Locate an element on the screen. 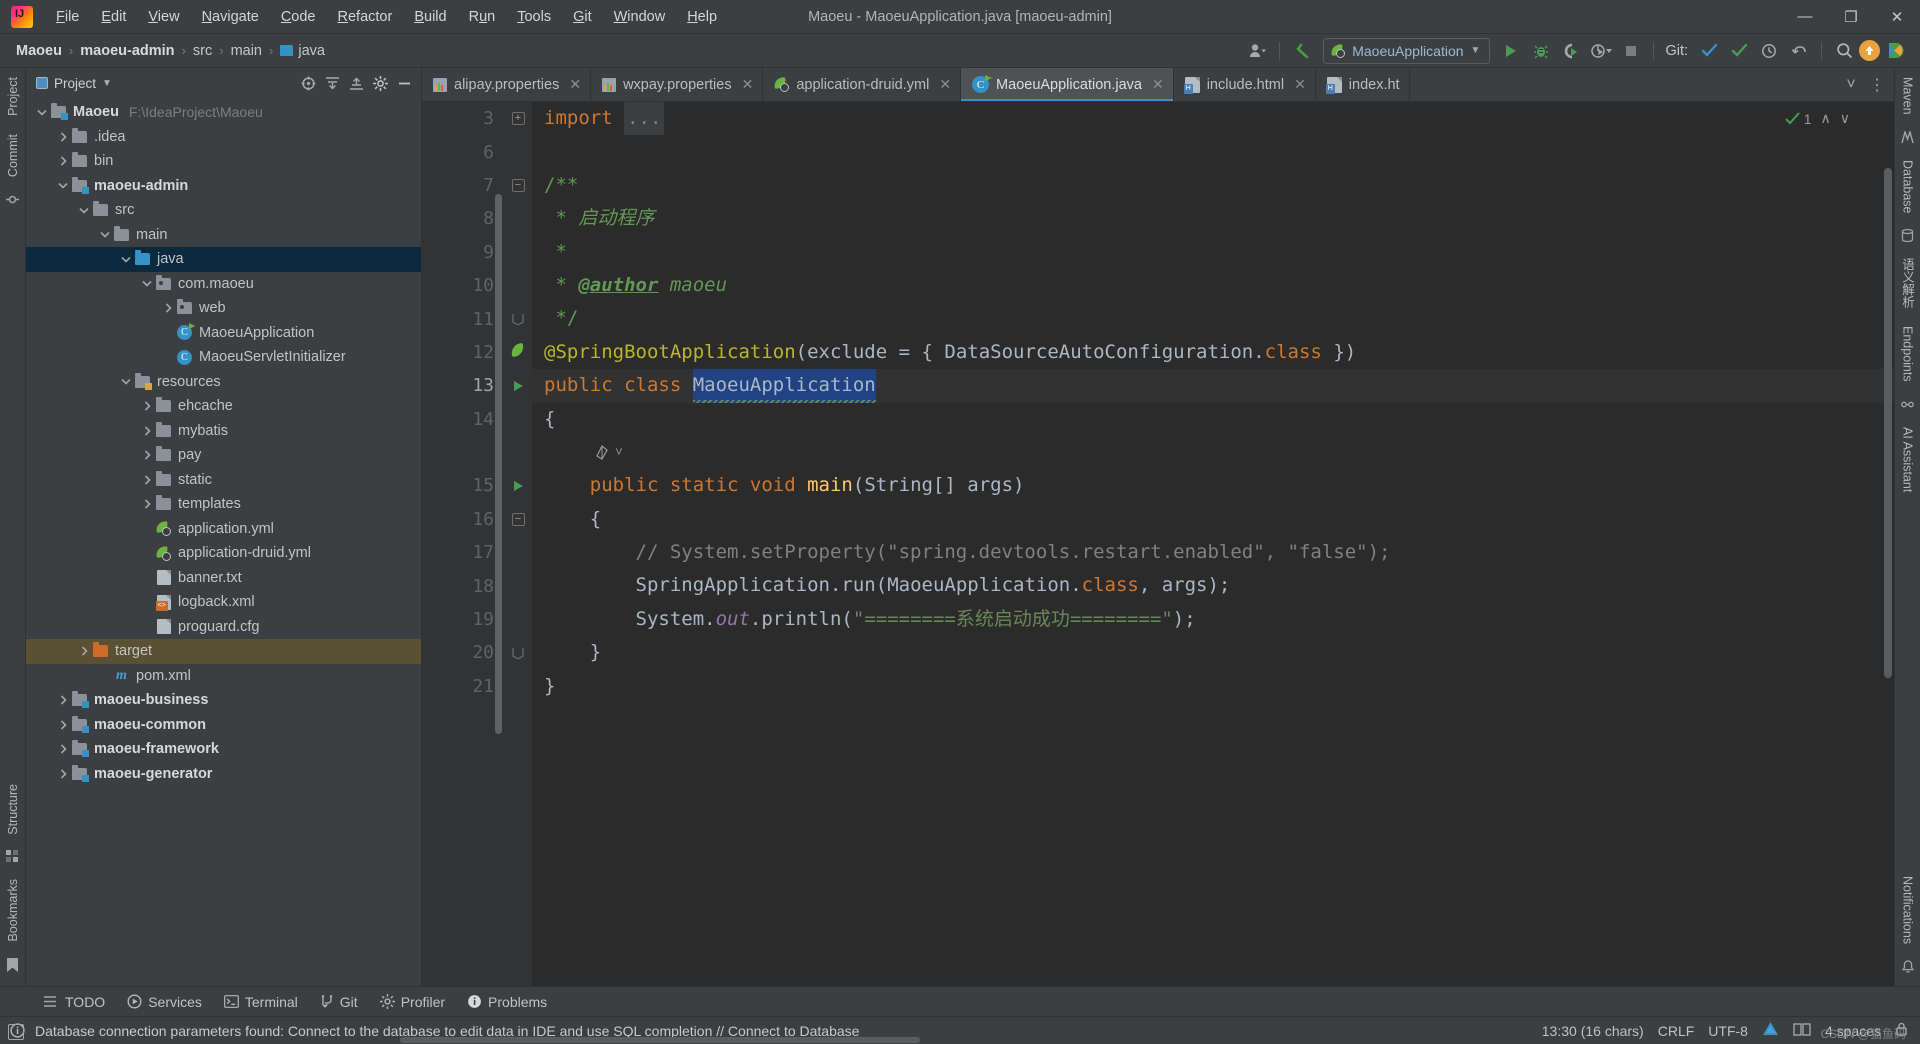  tree-node-maoeu-generator: maoeu-generator is located at coordinates (223, 774).